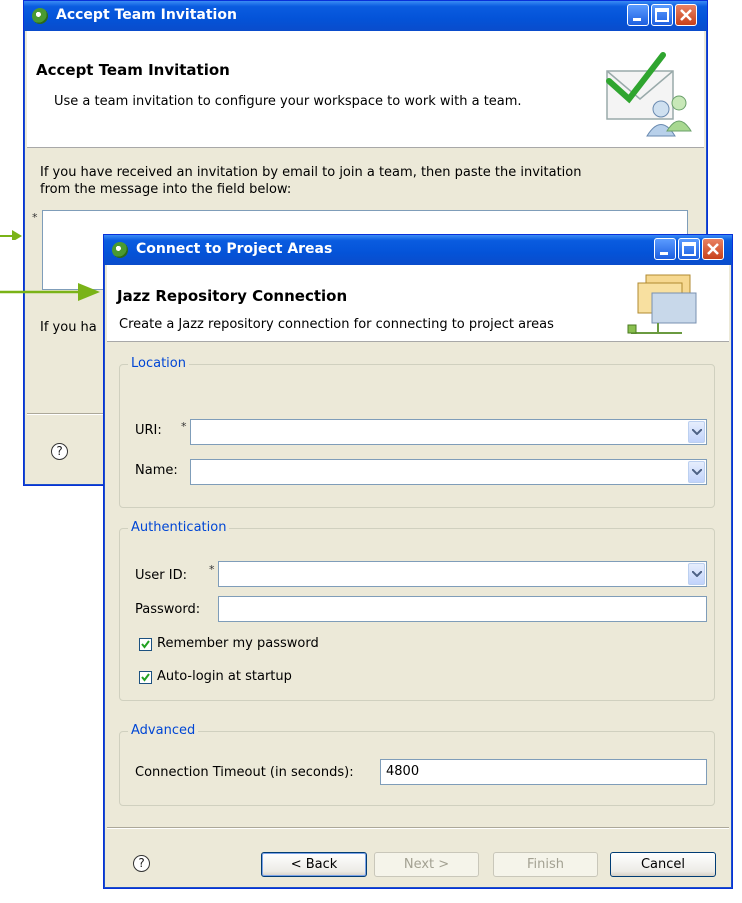 The image size is (742, 903). I want to click on accept-header-title: Accept Team Invitation, so click(133, 70).